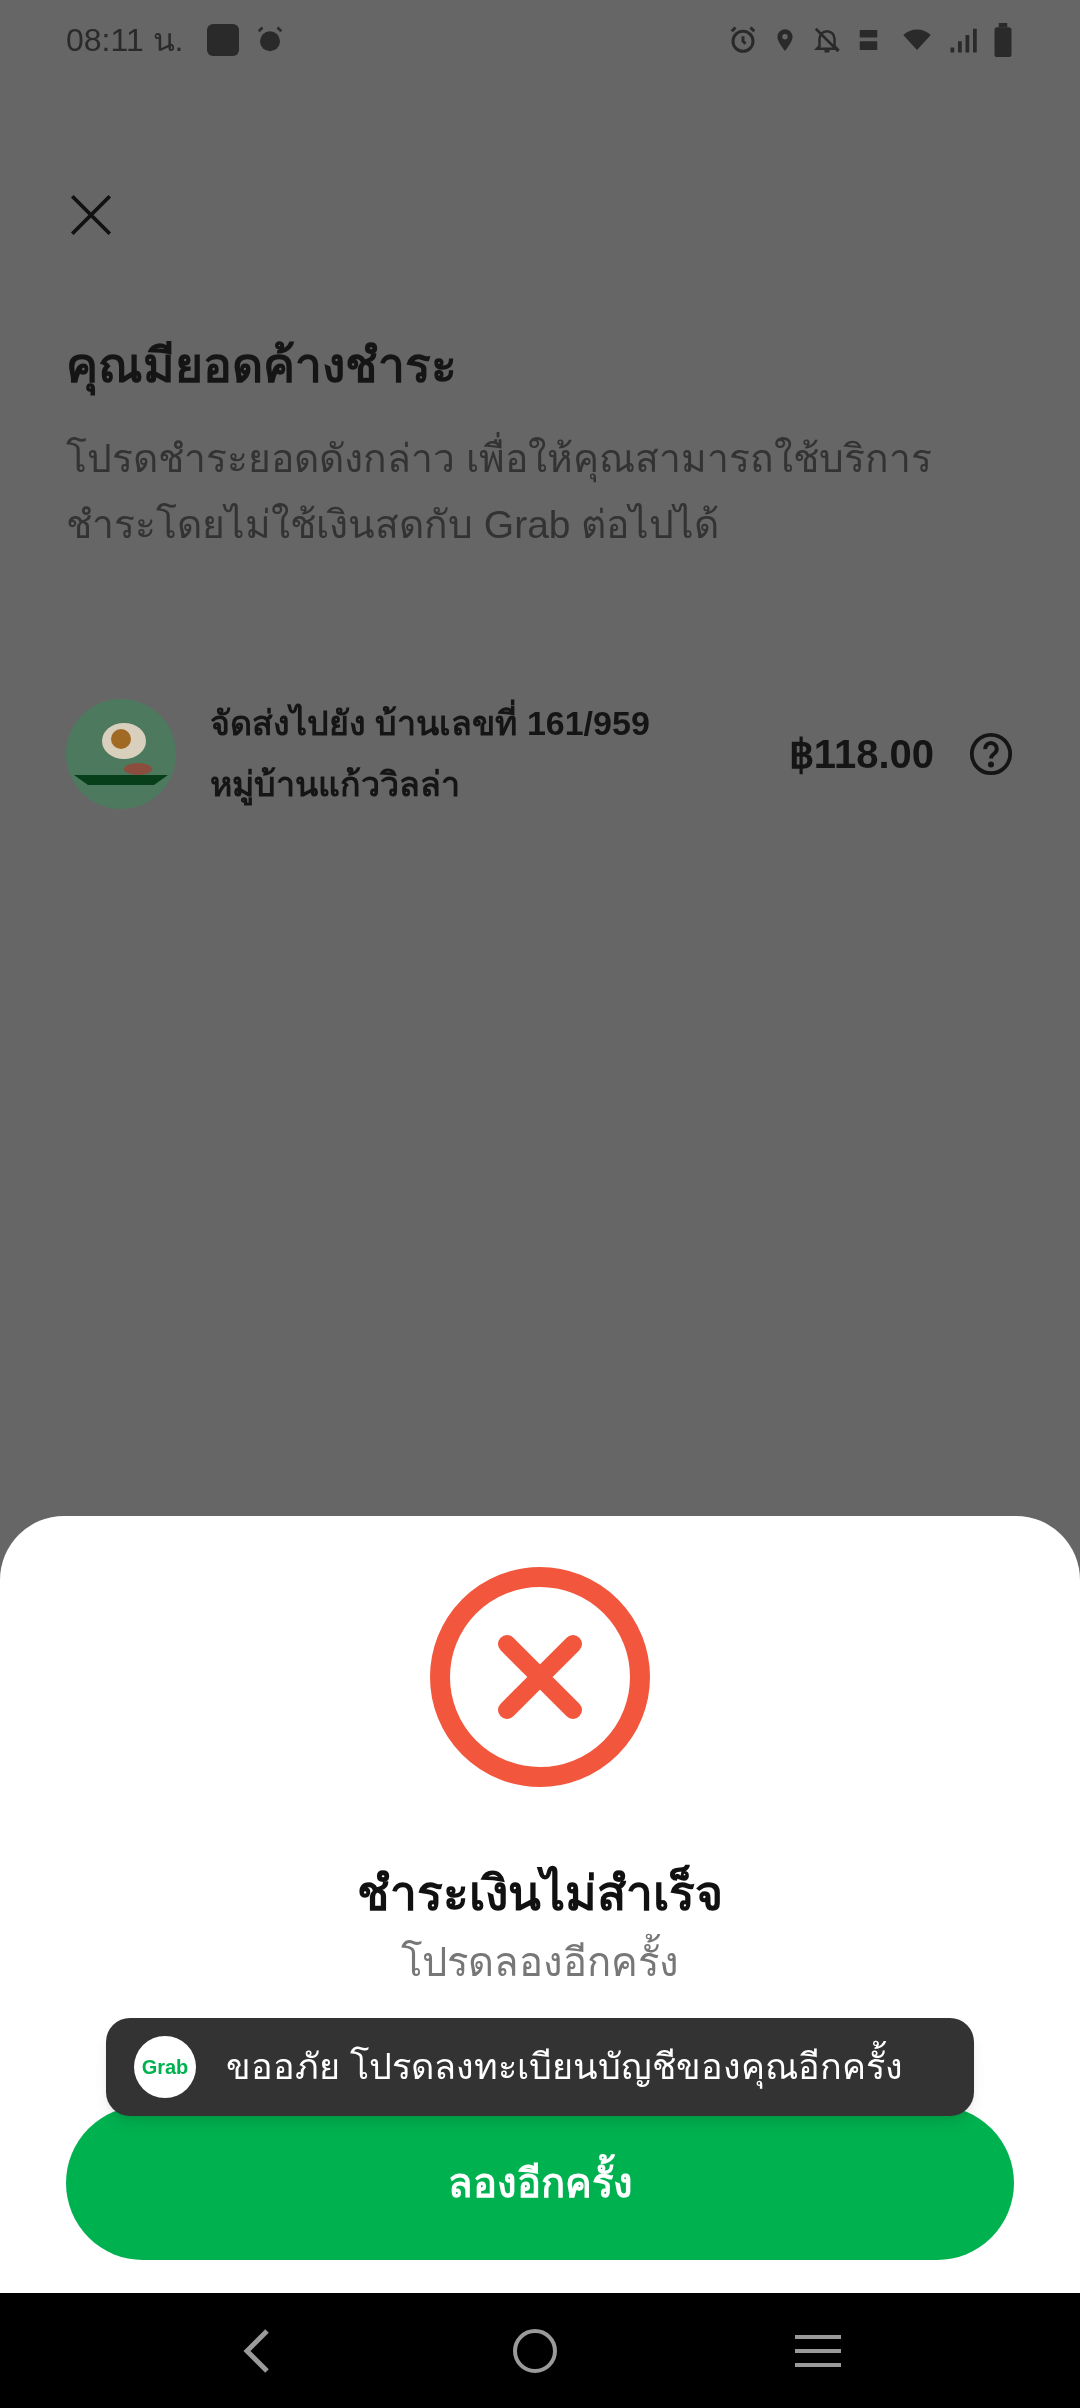 The width and height of the screenshot is (1080, 2408). Describe the element at coordinates (540, 366) in the screenshot. I see `page-title: คุณมียอดค้างชำระ` at that location.